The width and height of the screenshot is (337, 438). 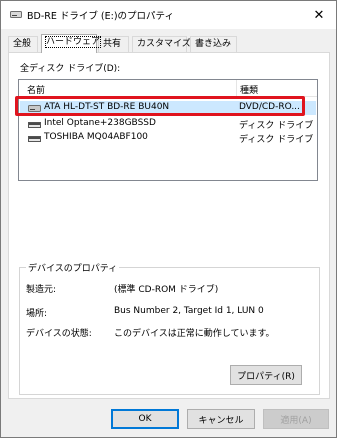 What do you see at coordinates (59, 334) in the screenshot?
I see `device-status-label: デバイスの状態:` at bounding box center [59, 334].